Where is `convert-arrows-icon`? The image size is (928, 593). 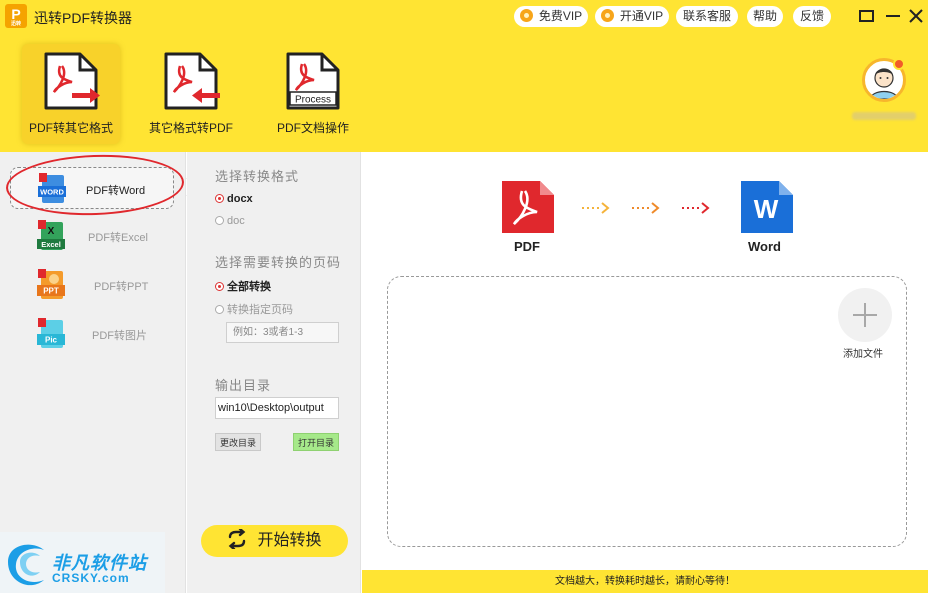 convert-arrows-icon is located at coordinates (237, 539).